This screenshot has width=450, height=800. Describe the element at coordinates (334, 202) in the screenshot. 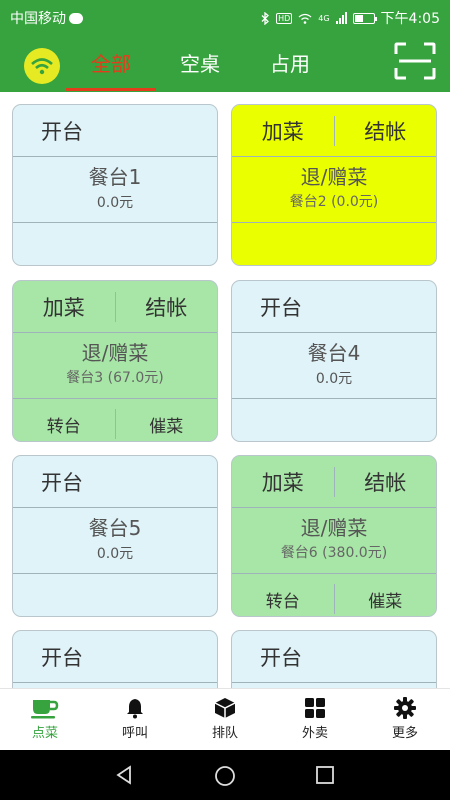

I see `table-summary: 餐台2 (0.0元)` at that location.